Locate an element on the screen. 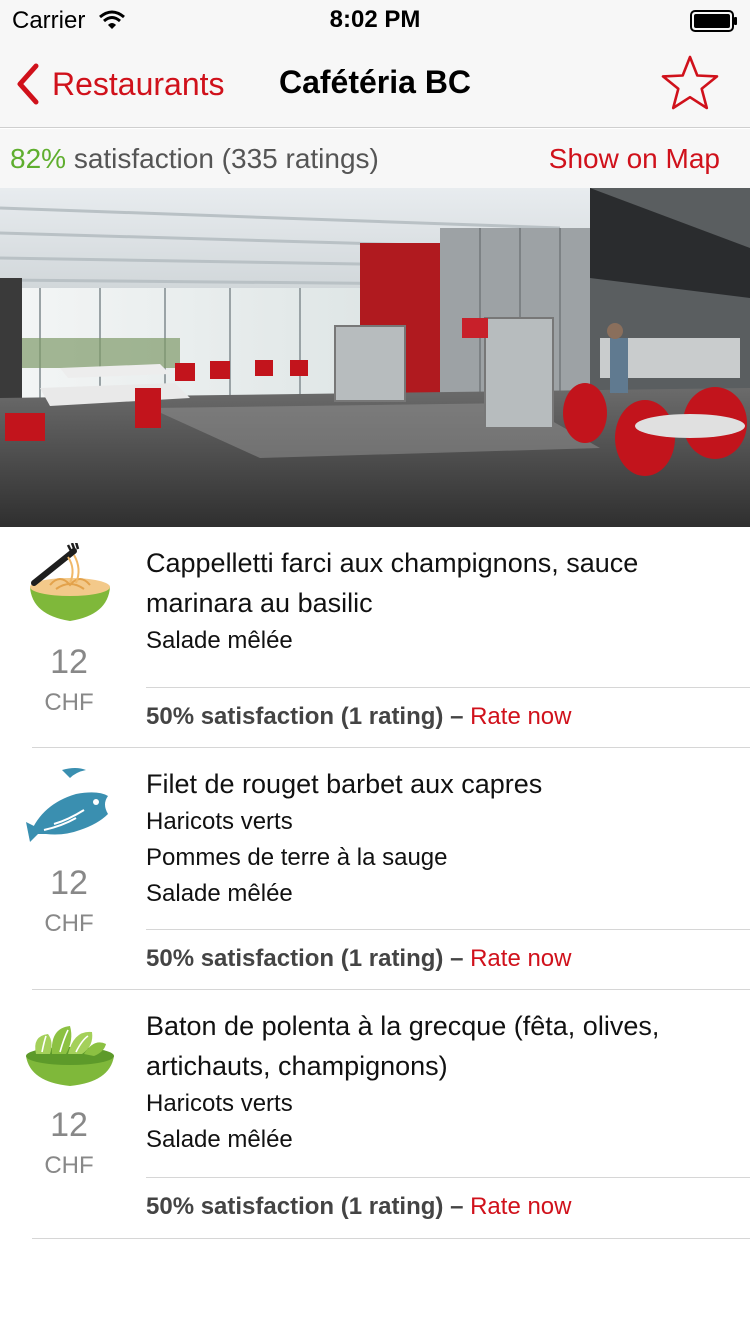 This screenshot has width=750, height=1334. status-bar: Carrier 8:02 PM is located at coordinates (375, 20).